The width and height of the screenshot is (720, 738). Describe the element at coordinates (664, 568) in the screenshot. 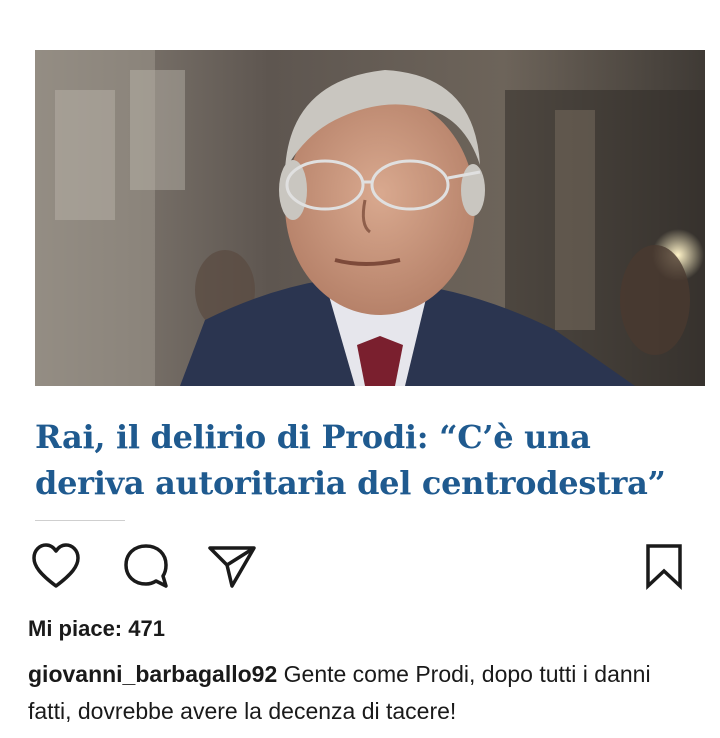

I see `bookmark-icon` at that location.